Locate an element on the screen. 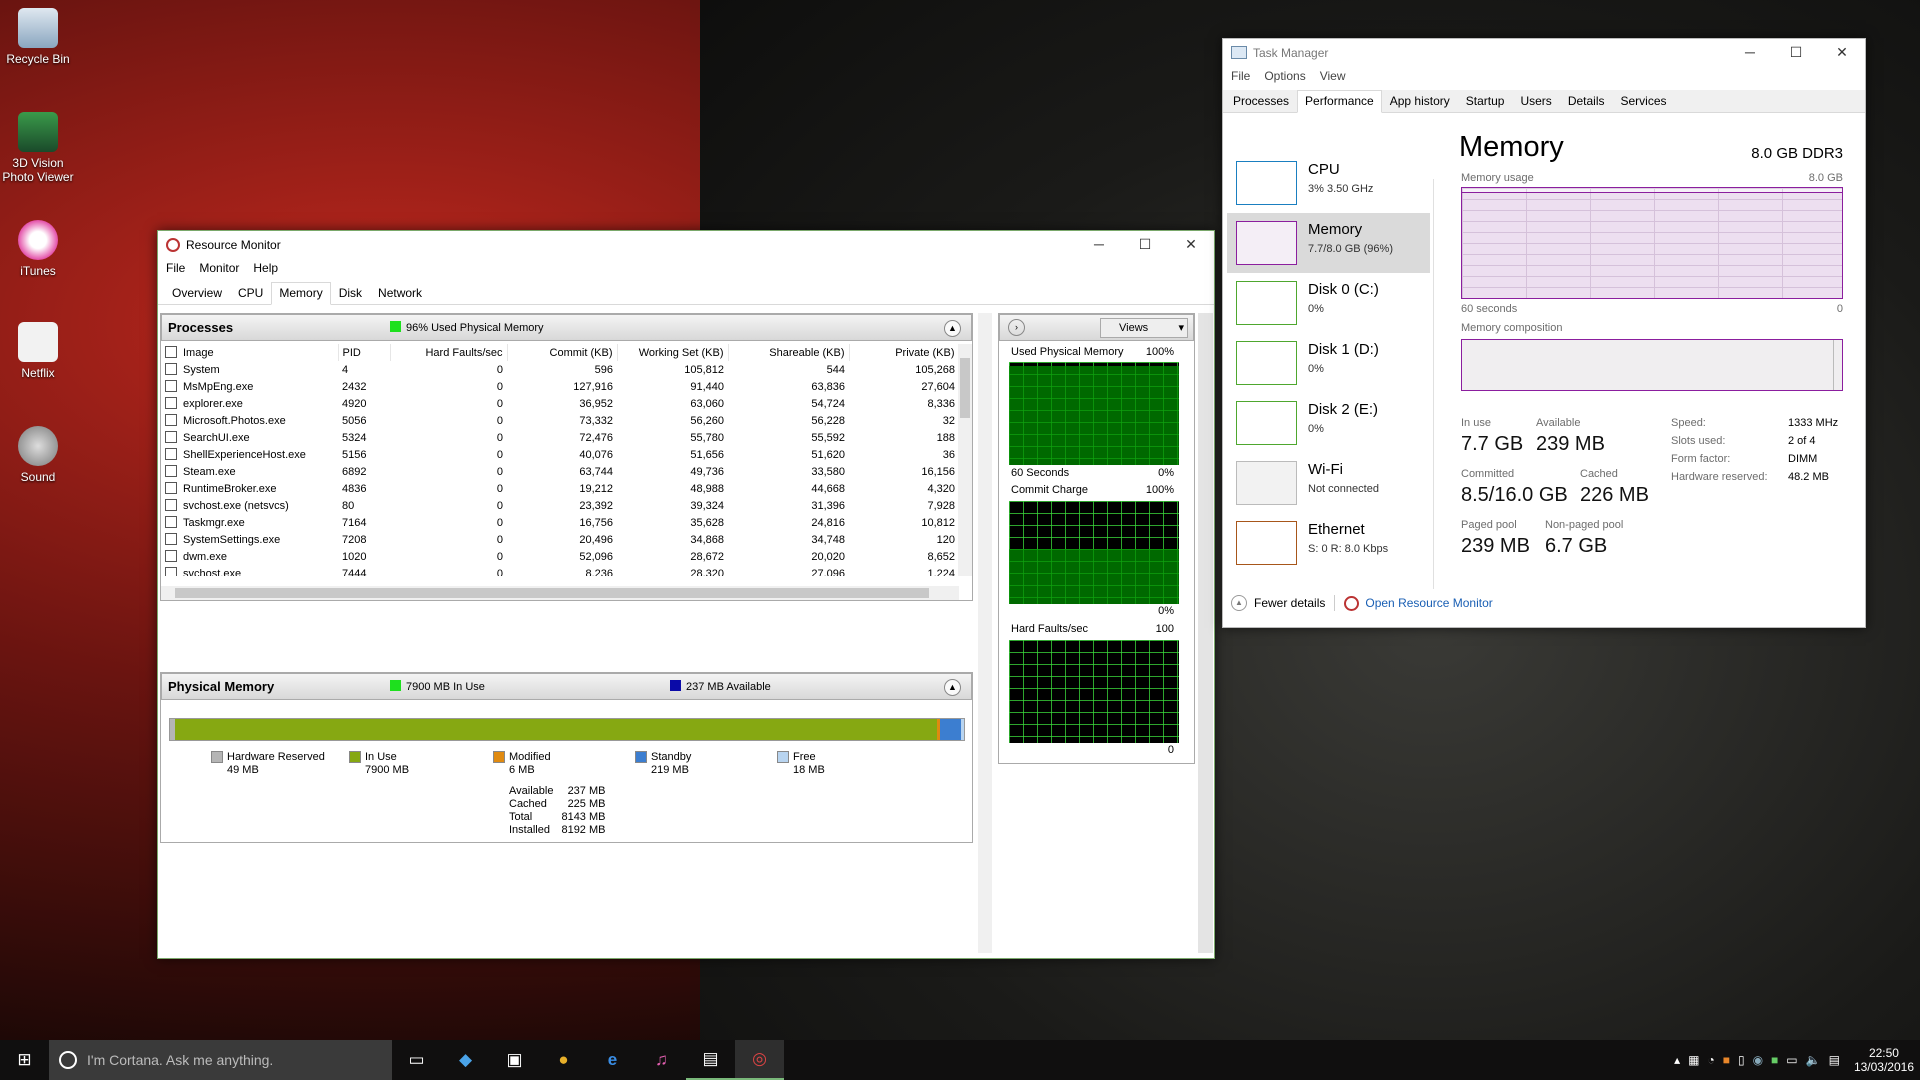 This screenshot has height=1080, width=1920. steam-icon: ◉ is located at coordinates (1758, 1060).